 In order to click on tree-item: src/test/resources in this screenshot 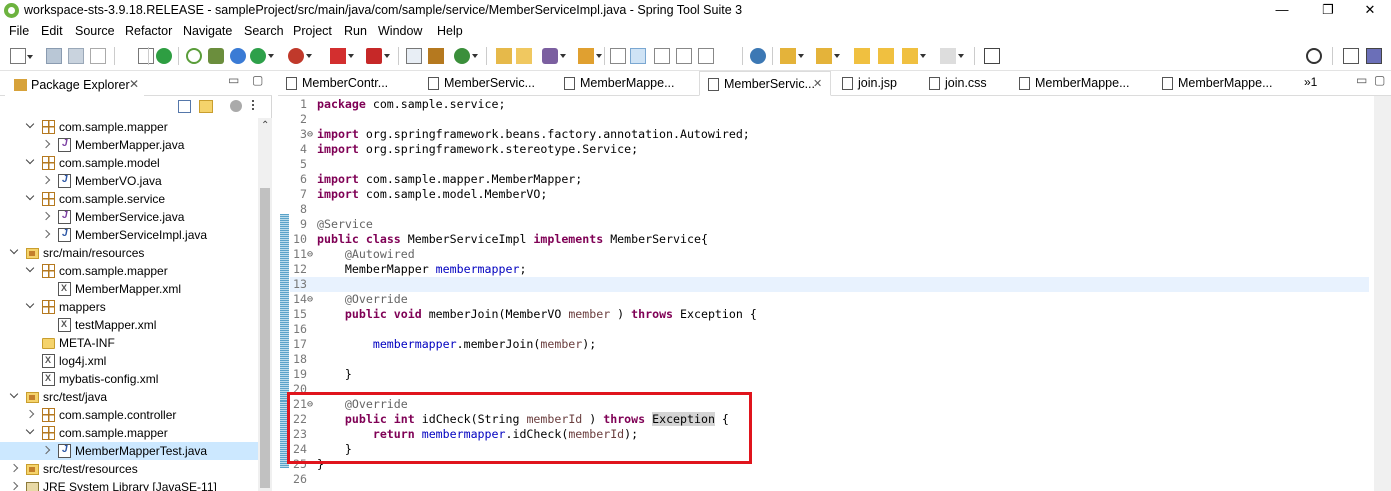, I will do `click(129, 469)`.